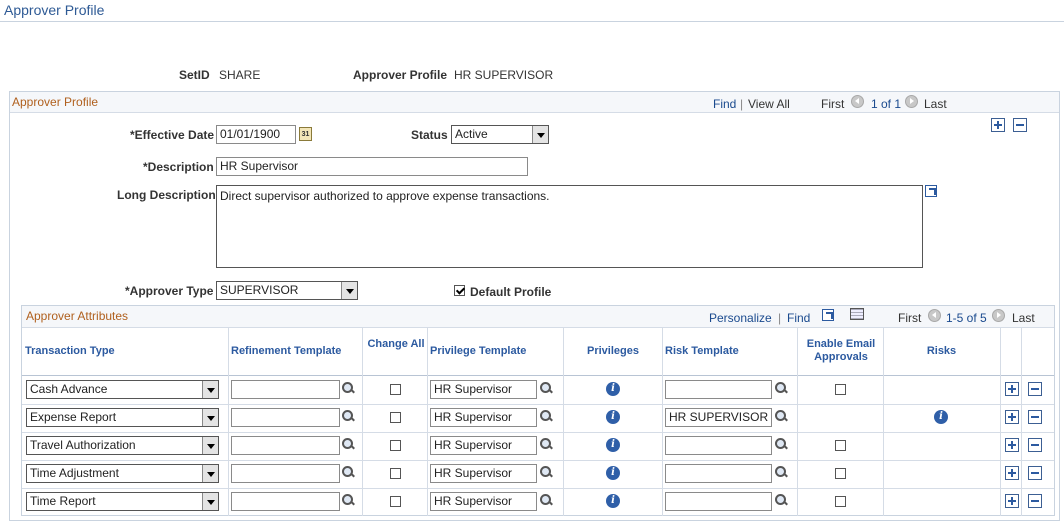 The height and width of the screenshot is (526, 1064). What do you see at coordinates (828, 315) in the screenshot?
I see `view-in-new-window-icon` at bounding box center [828, 315].